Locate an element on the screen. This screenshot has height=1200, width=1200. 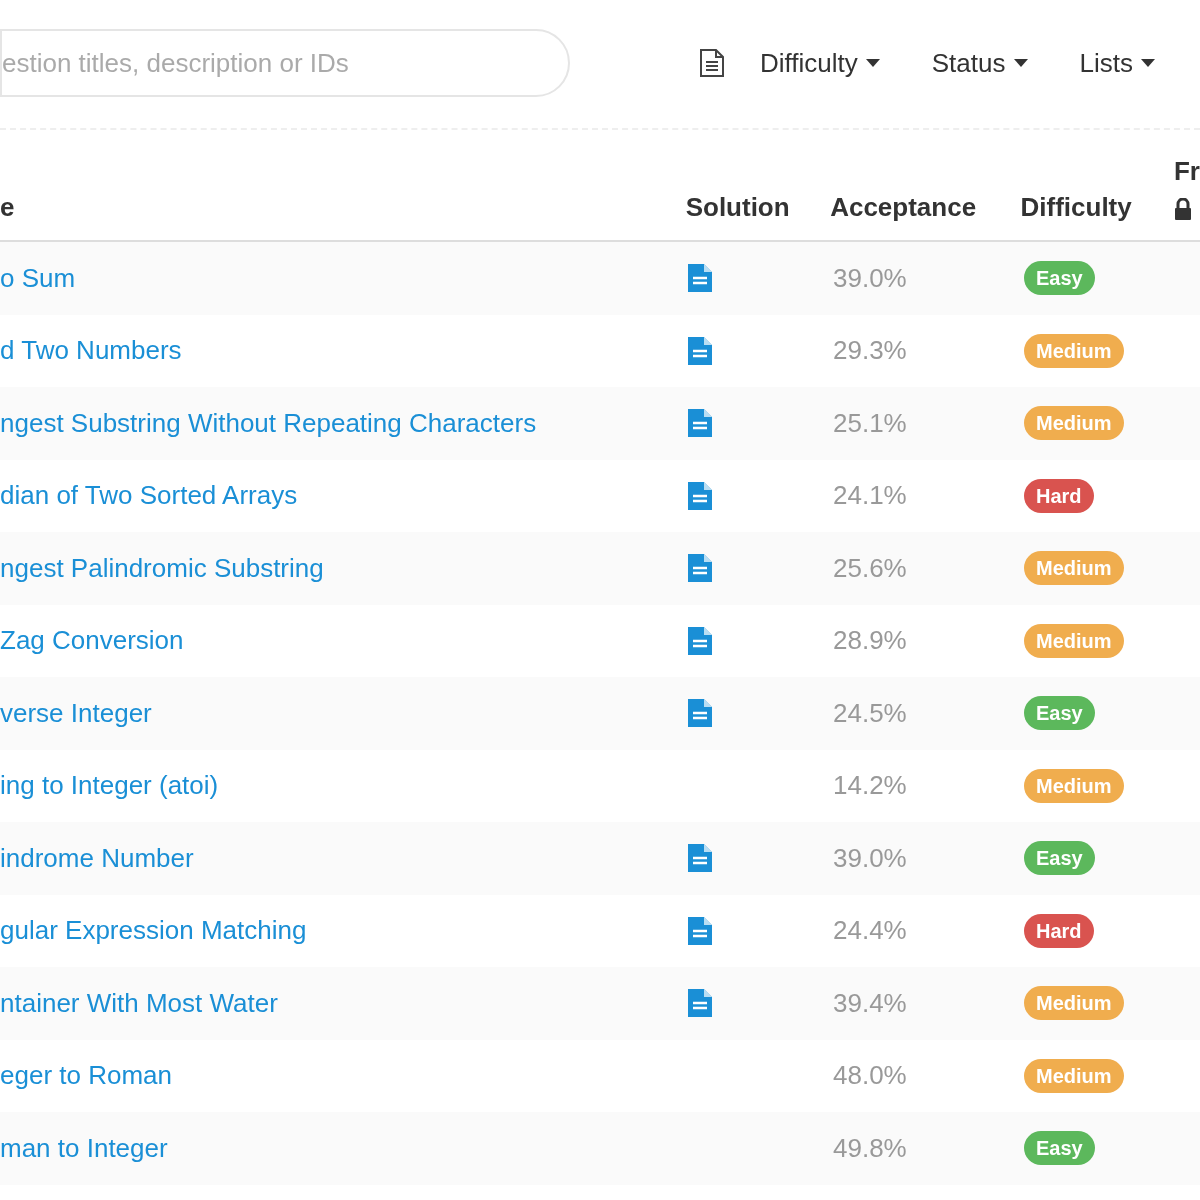
acceptance-rate: 49.8% is located at coordinates (870, 1147).